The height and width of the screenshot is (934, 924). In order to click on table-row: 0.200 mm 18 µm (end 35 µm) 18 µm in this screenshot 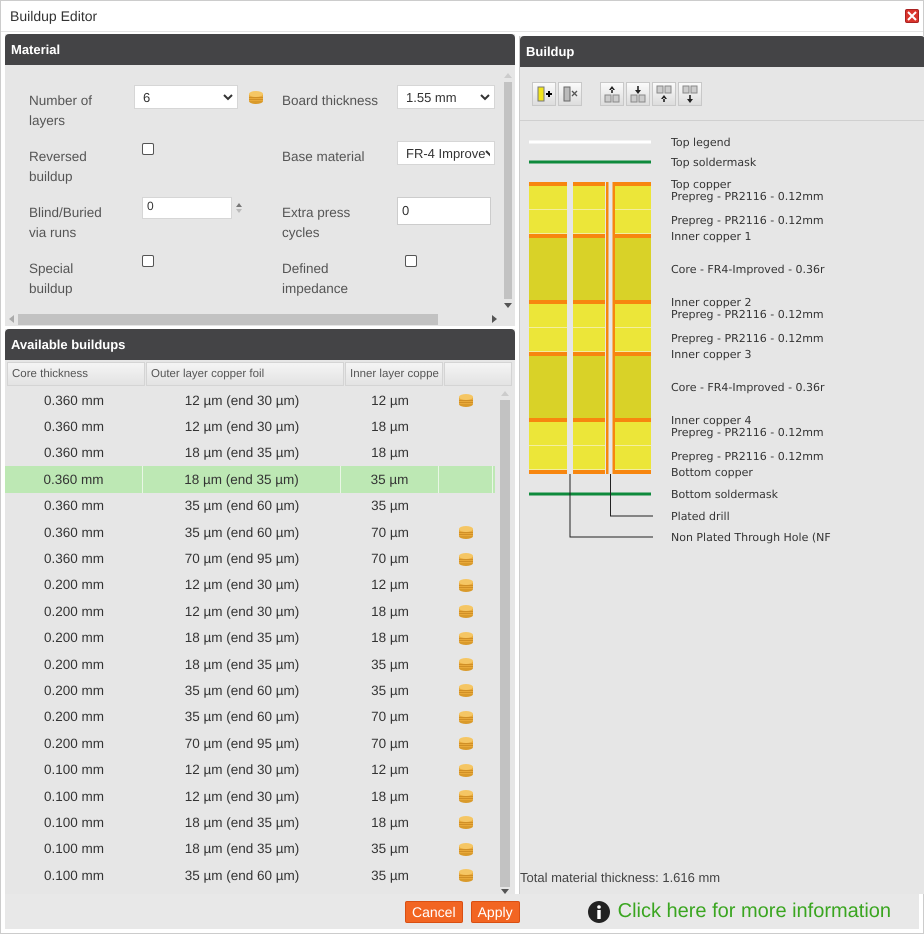, I will do `click(250, 637)`.